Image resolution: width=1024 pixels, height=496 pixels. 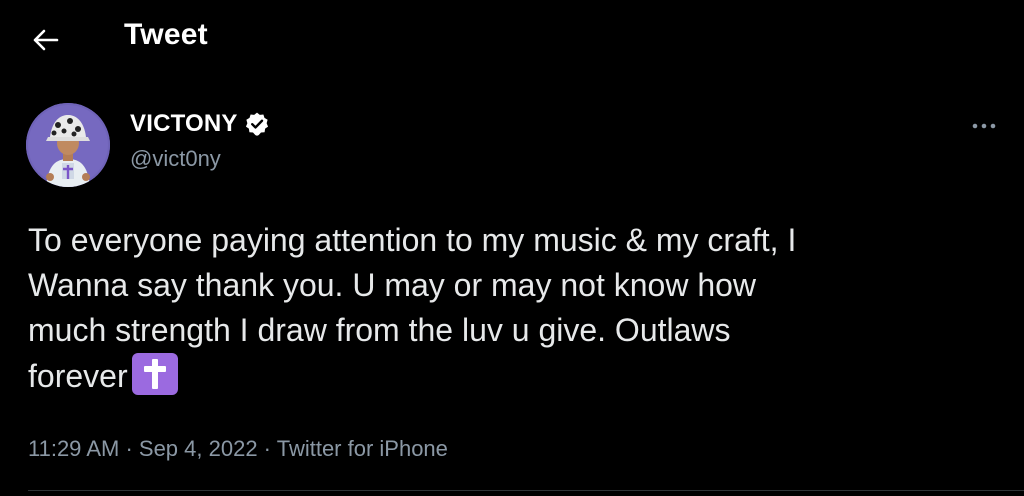 What do you see at coordinates (166, 34) in the screenshot?
I see `page-title: Tweet` at bounding box center [166, 34].